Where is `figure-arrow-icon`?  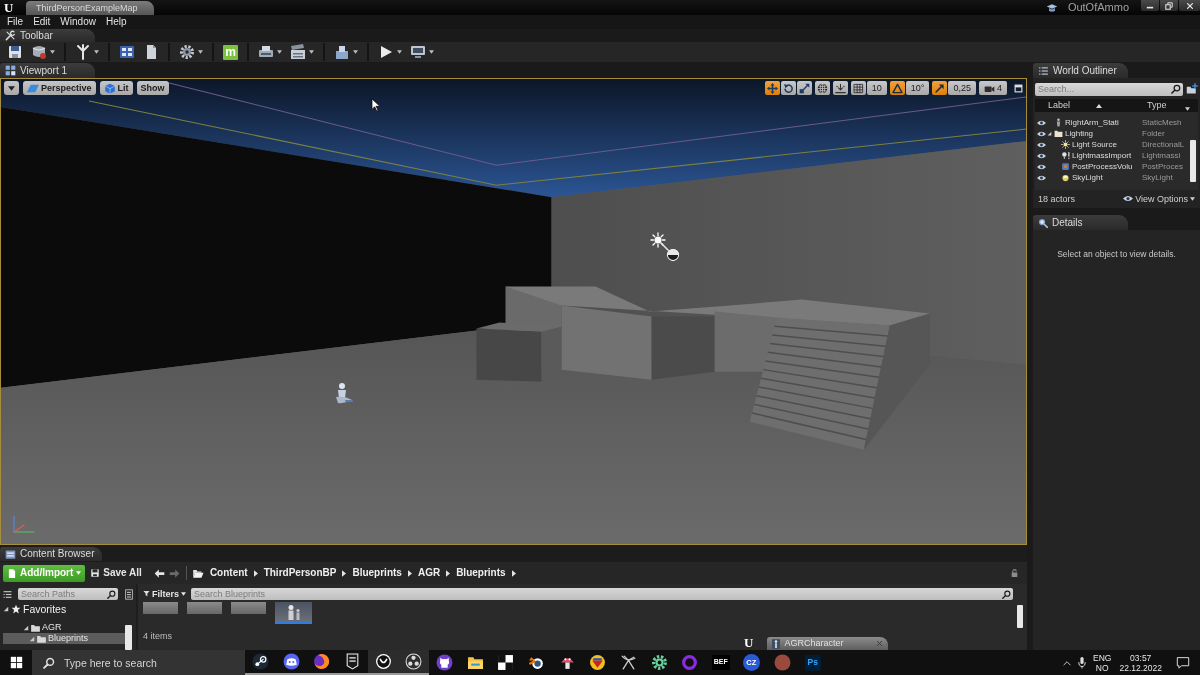
figure-arrow-icon is located at coordinates (344, 394).